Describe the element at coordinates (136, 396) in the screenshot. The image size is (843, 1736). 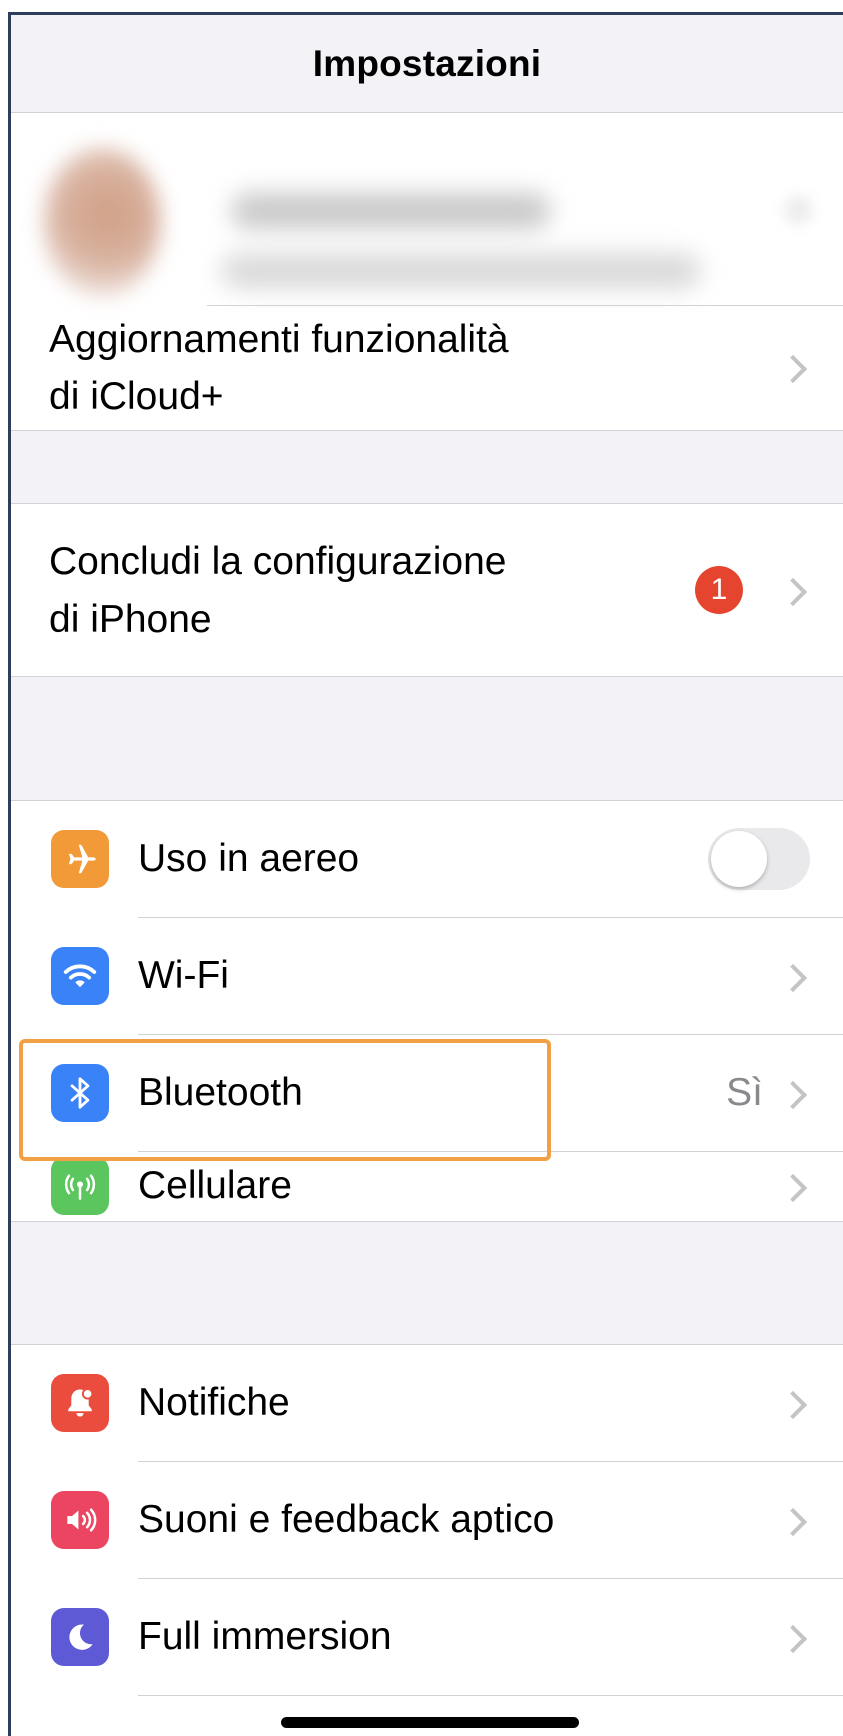
I see `icloud-updates-line2: di iCloud+` at that location.